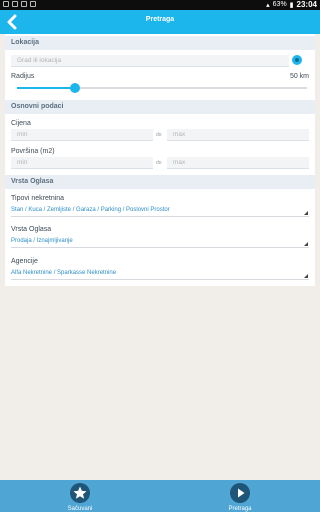 The image size is (320, 512). I want to click on agencies-value: Alfa Nekretnine / Sparkasse Nekretnine, so click(64, 273).